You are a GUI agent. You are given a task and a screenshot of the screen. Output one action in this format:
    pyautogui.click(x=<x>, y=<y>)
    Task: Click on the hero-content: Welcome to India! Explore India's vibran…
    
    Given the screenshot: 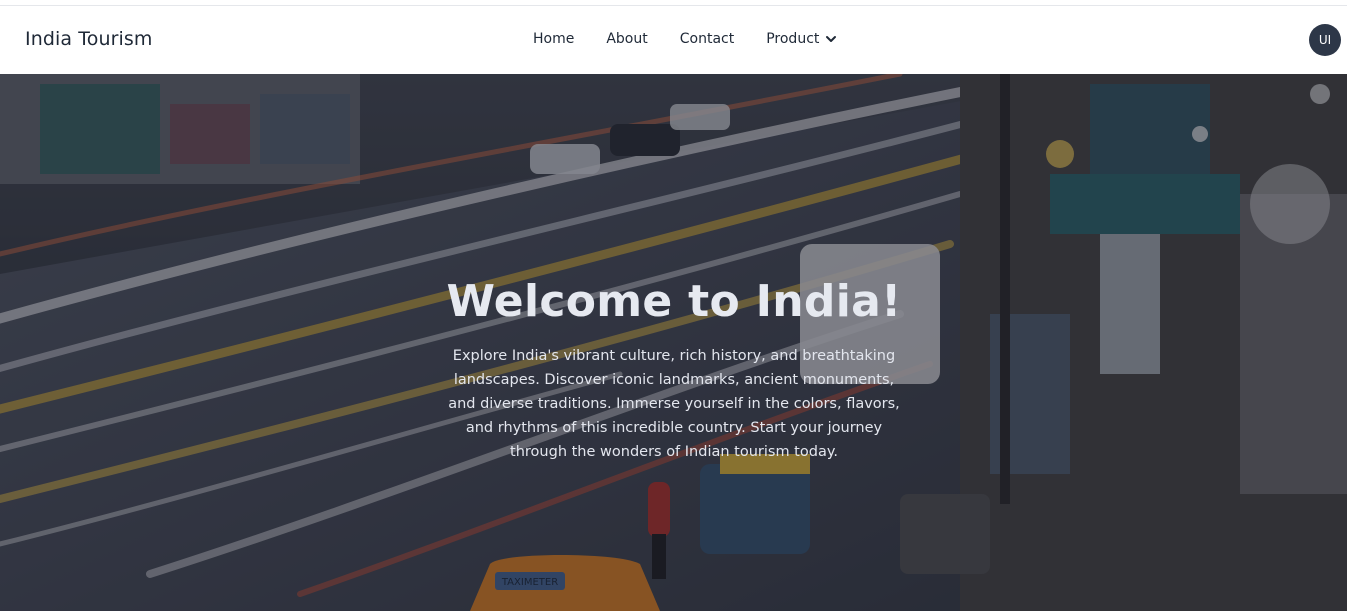 What is the action you would take?
    pyautogui.click(x=674, y=369)
    